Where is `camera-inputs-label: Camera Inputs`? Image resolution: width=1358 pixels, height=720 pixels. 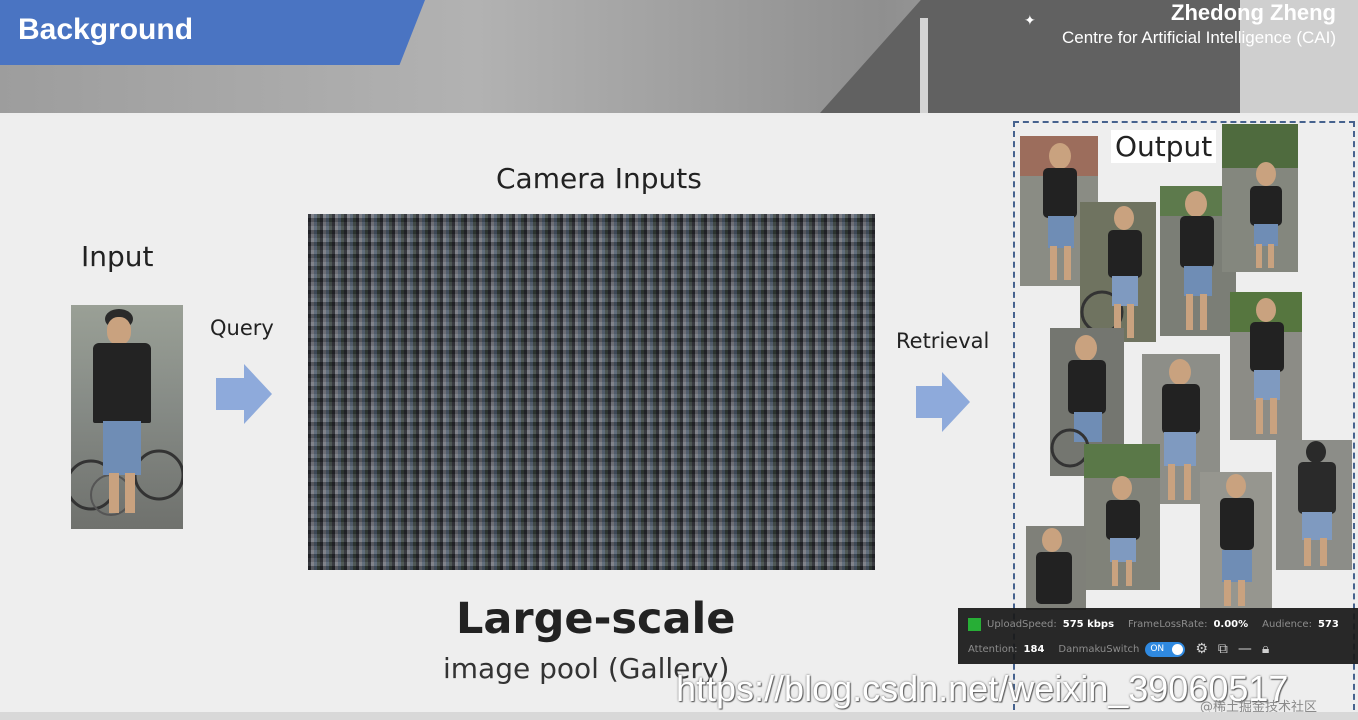 camera-inputs-label: Camera Inputs is located at coordinates (599, 178).